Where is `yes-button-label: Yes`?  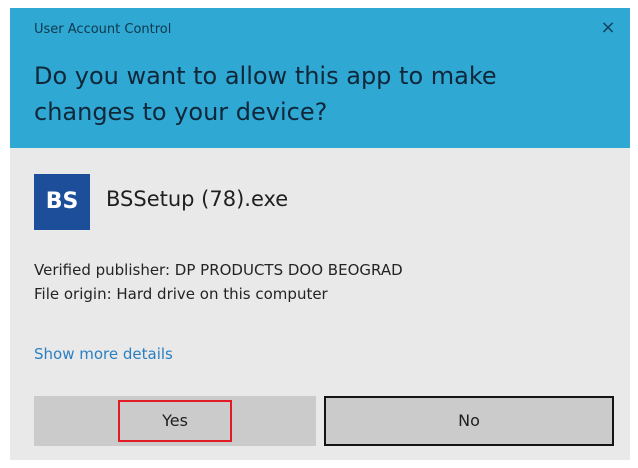
yes-button-label: Yes is located at coordinates (175, 421).